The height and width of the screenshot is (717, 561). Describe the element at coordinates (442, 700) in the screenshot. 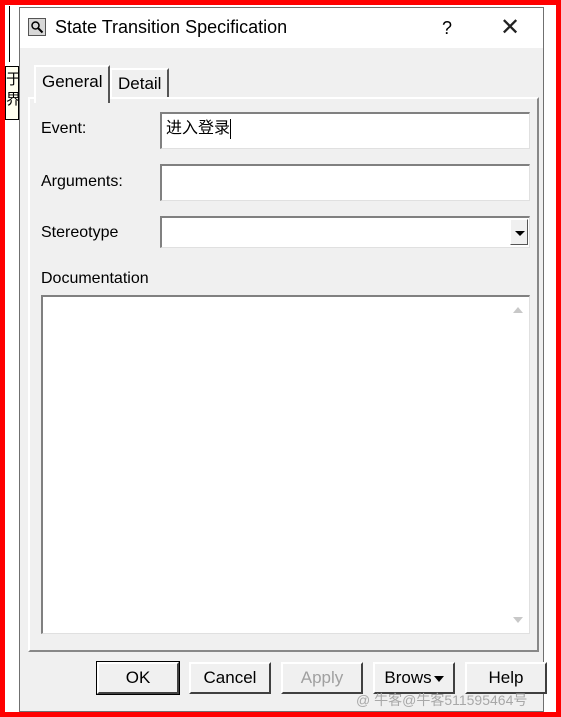

I see `watermark: @ 牛客@牛客511595464号` at that location.